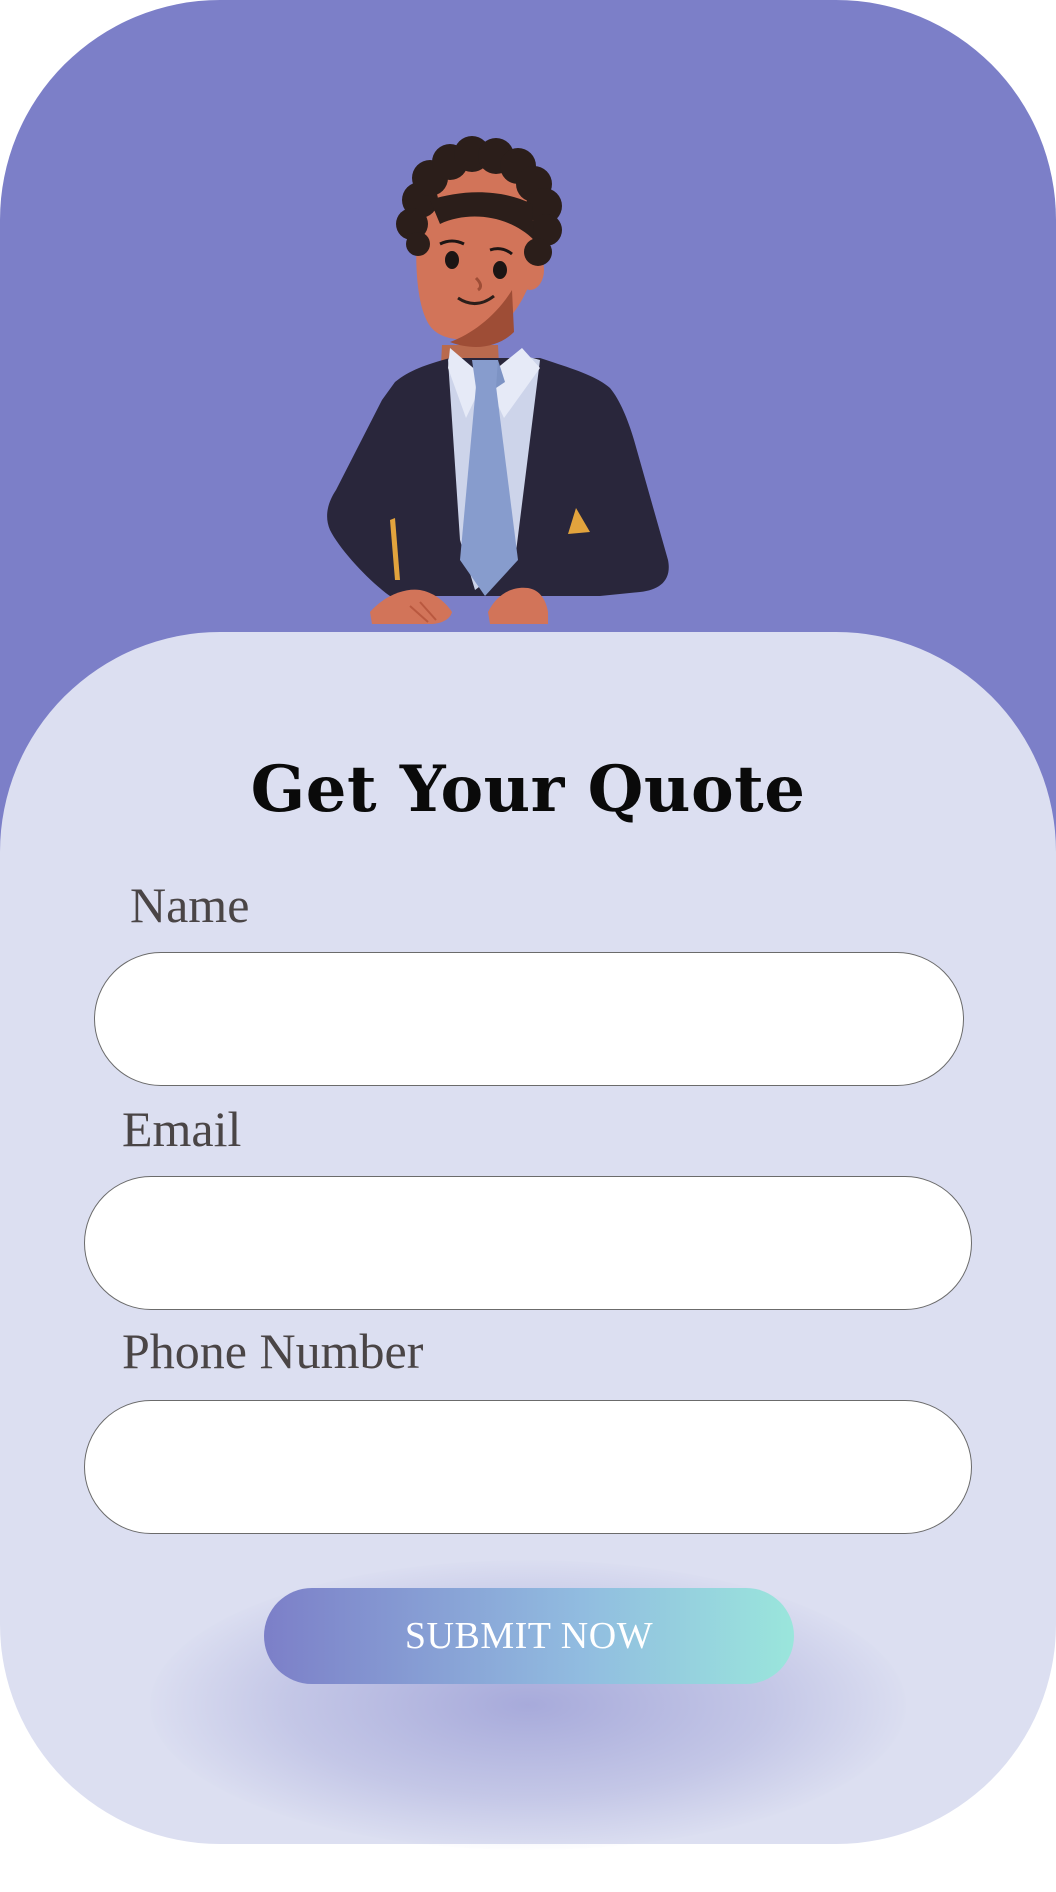 The width and height of the screenshot is (1056, 1892). Describe the element at coordinates (528, 789) in the screenshot. I see `form-title: Get Your Quote` at that location.